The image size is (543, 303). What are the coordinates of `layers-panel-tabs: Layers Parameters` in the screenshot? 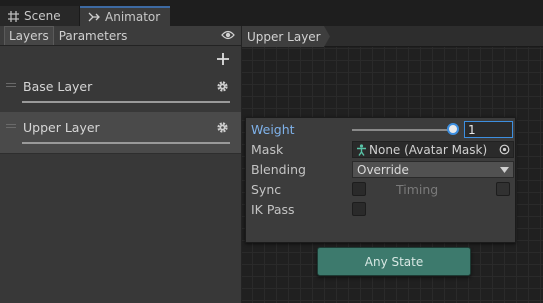 It's located at (120, 36).